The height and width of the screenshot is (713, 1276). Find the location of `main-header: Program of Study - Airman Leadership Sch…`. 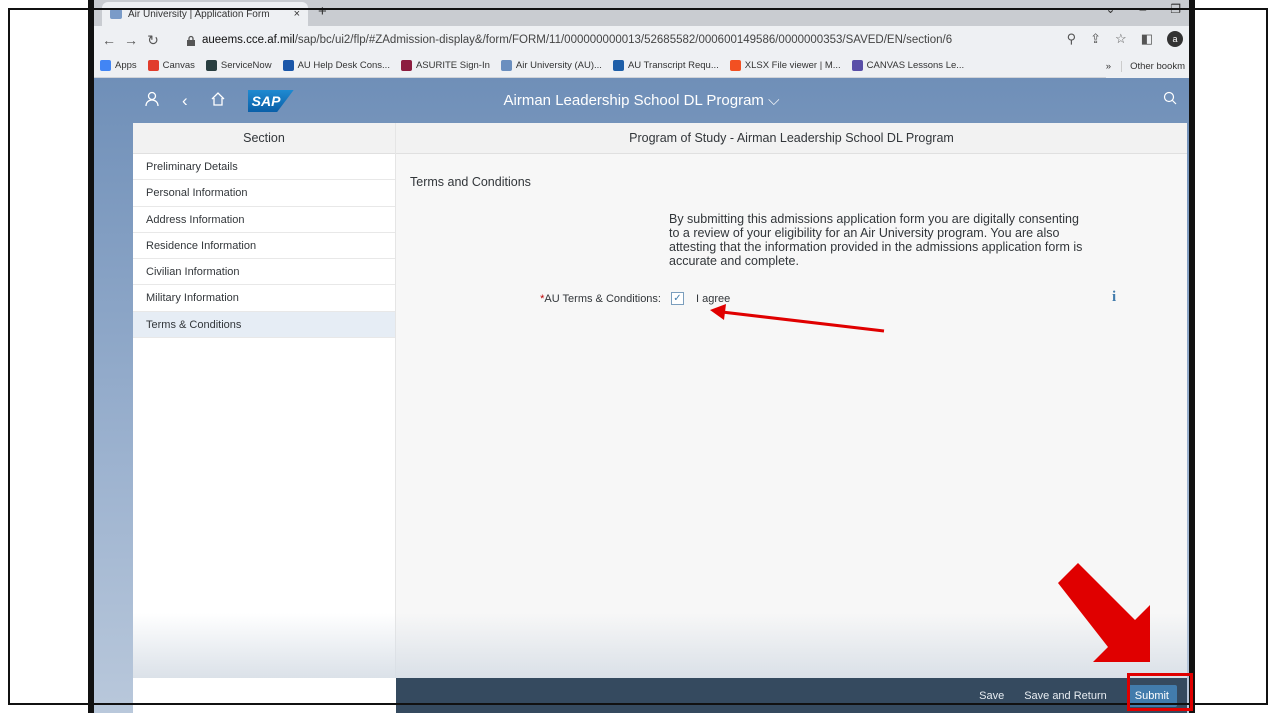

main-header: Program of Study - Airman Leadership Sch… is located at coordinates (791, 138).